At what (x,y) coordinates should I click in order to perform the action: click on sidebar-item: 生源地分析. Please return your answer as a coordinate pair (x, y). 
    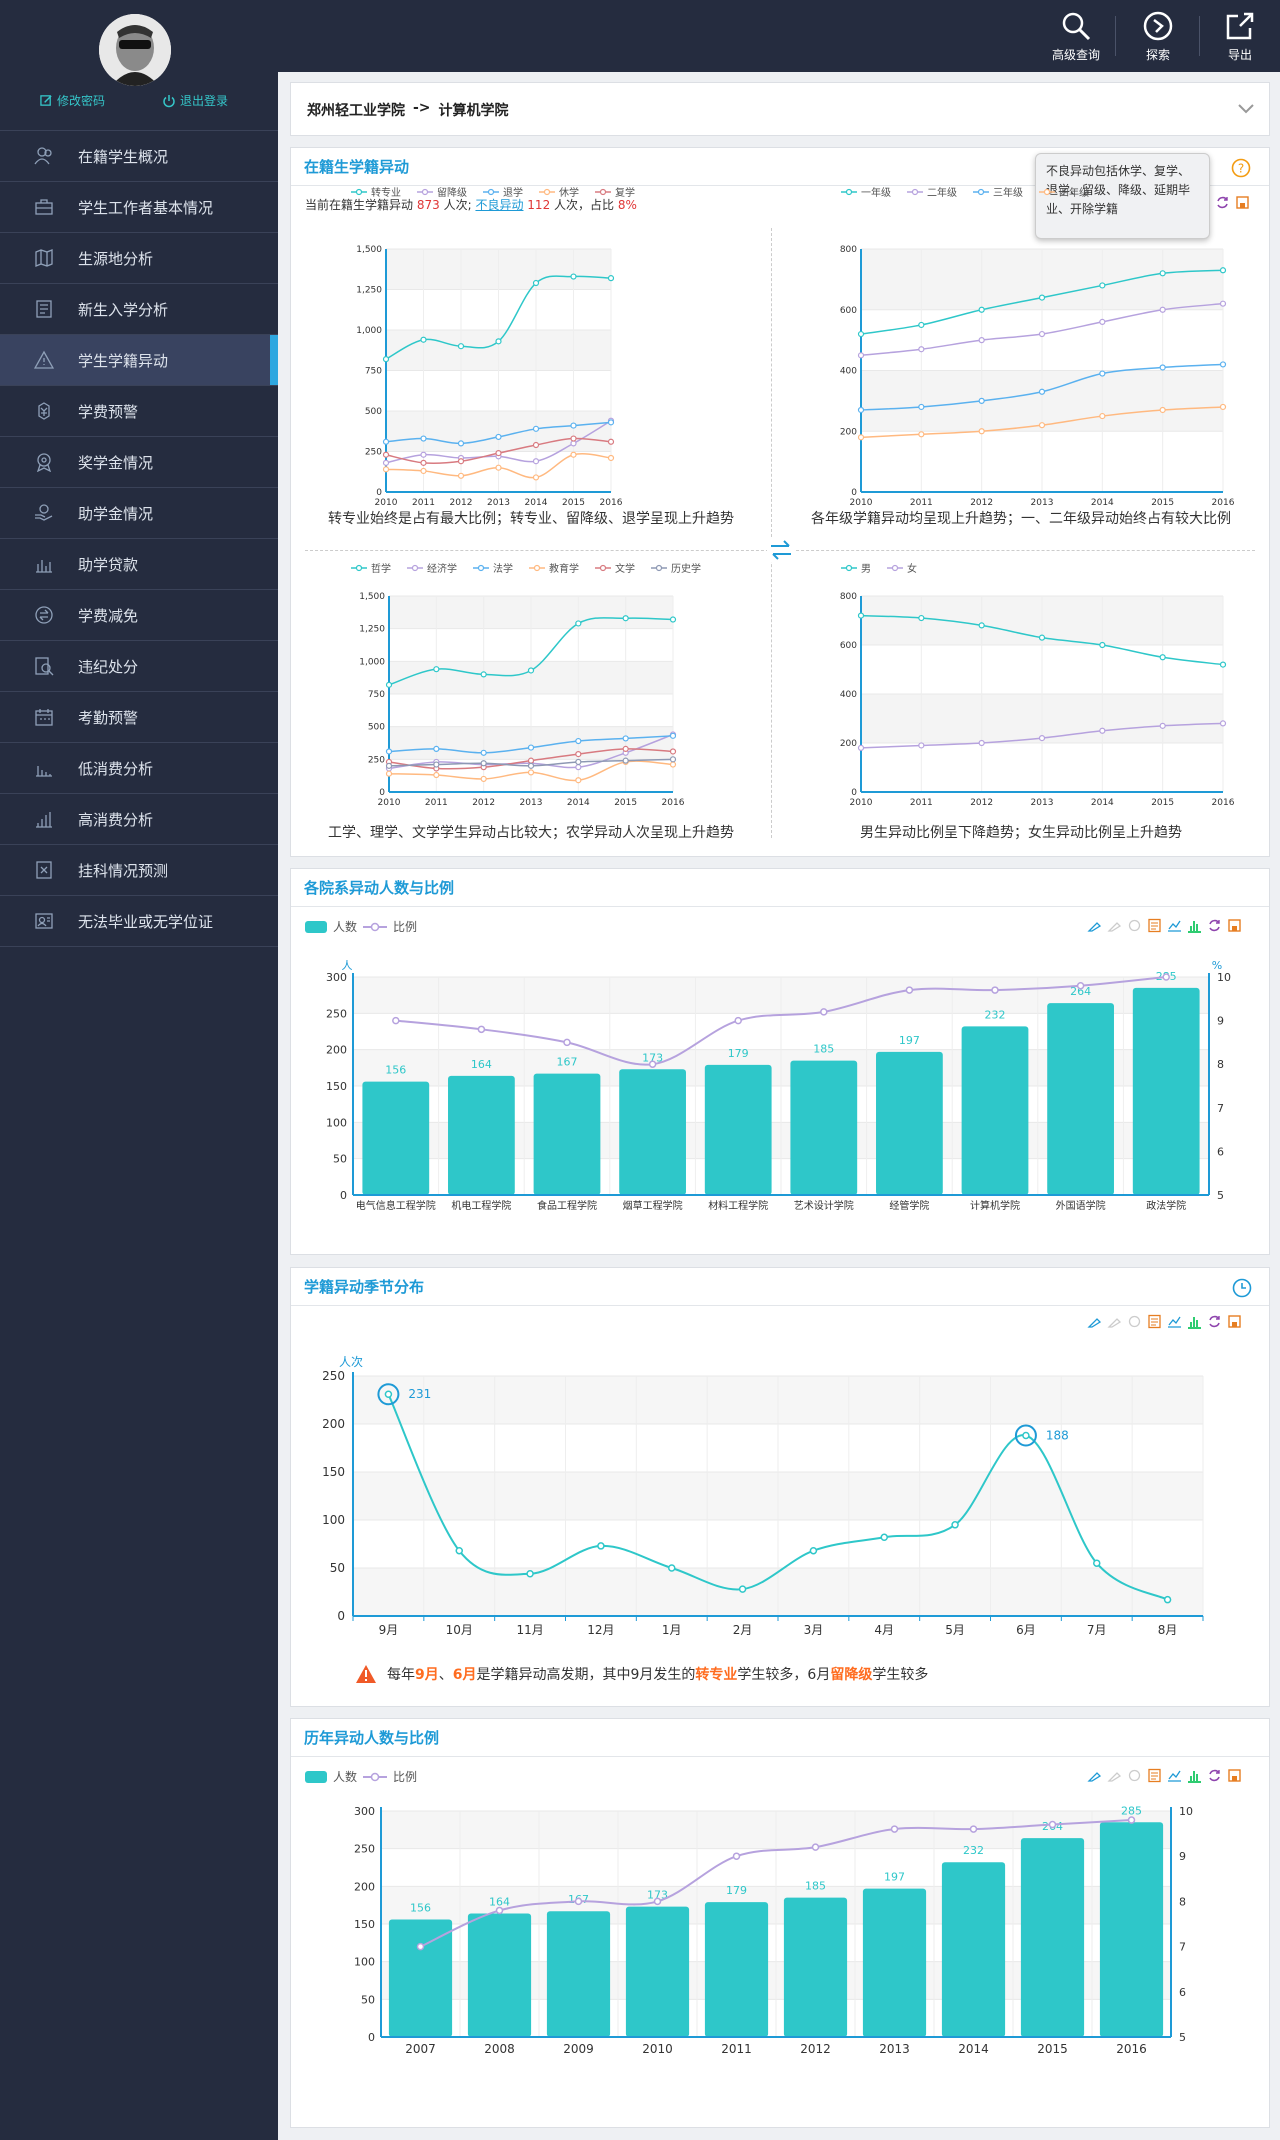
    Looking at the image, I should click on (139, 258).